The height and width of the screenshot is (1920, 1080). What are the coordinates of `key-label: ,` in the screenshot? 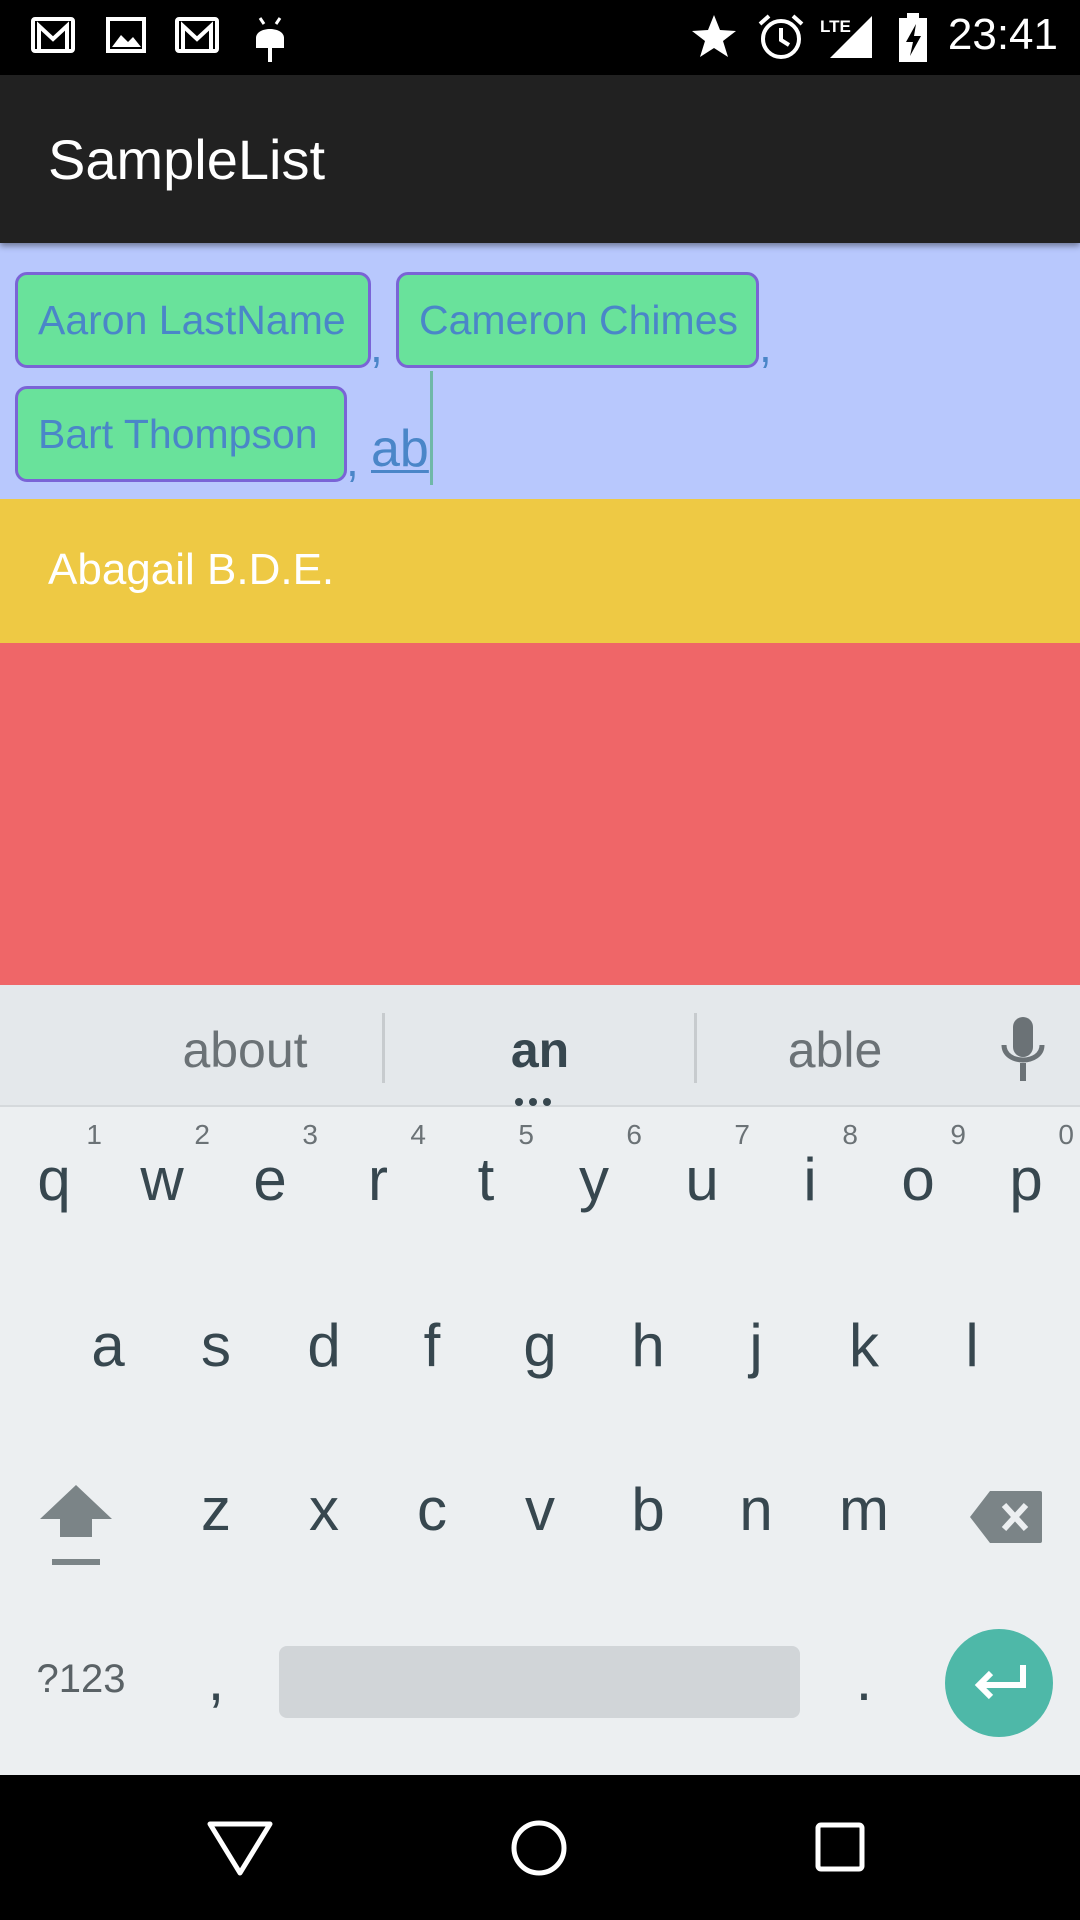 It's located at (216, 1679).